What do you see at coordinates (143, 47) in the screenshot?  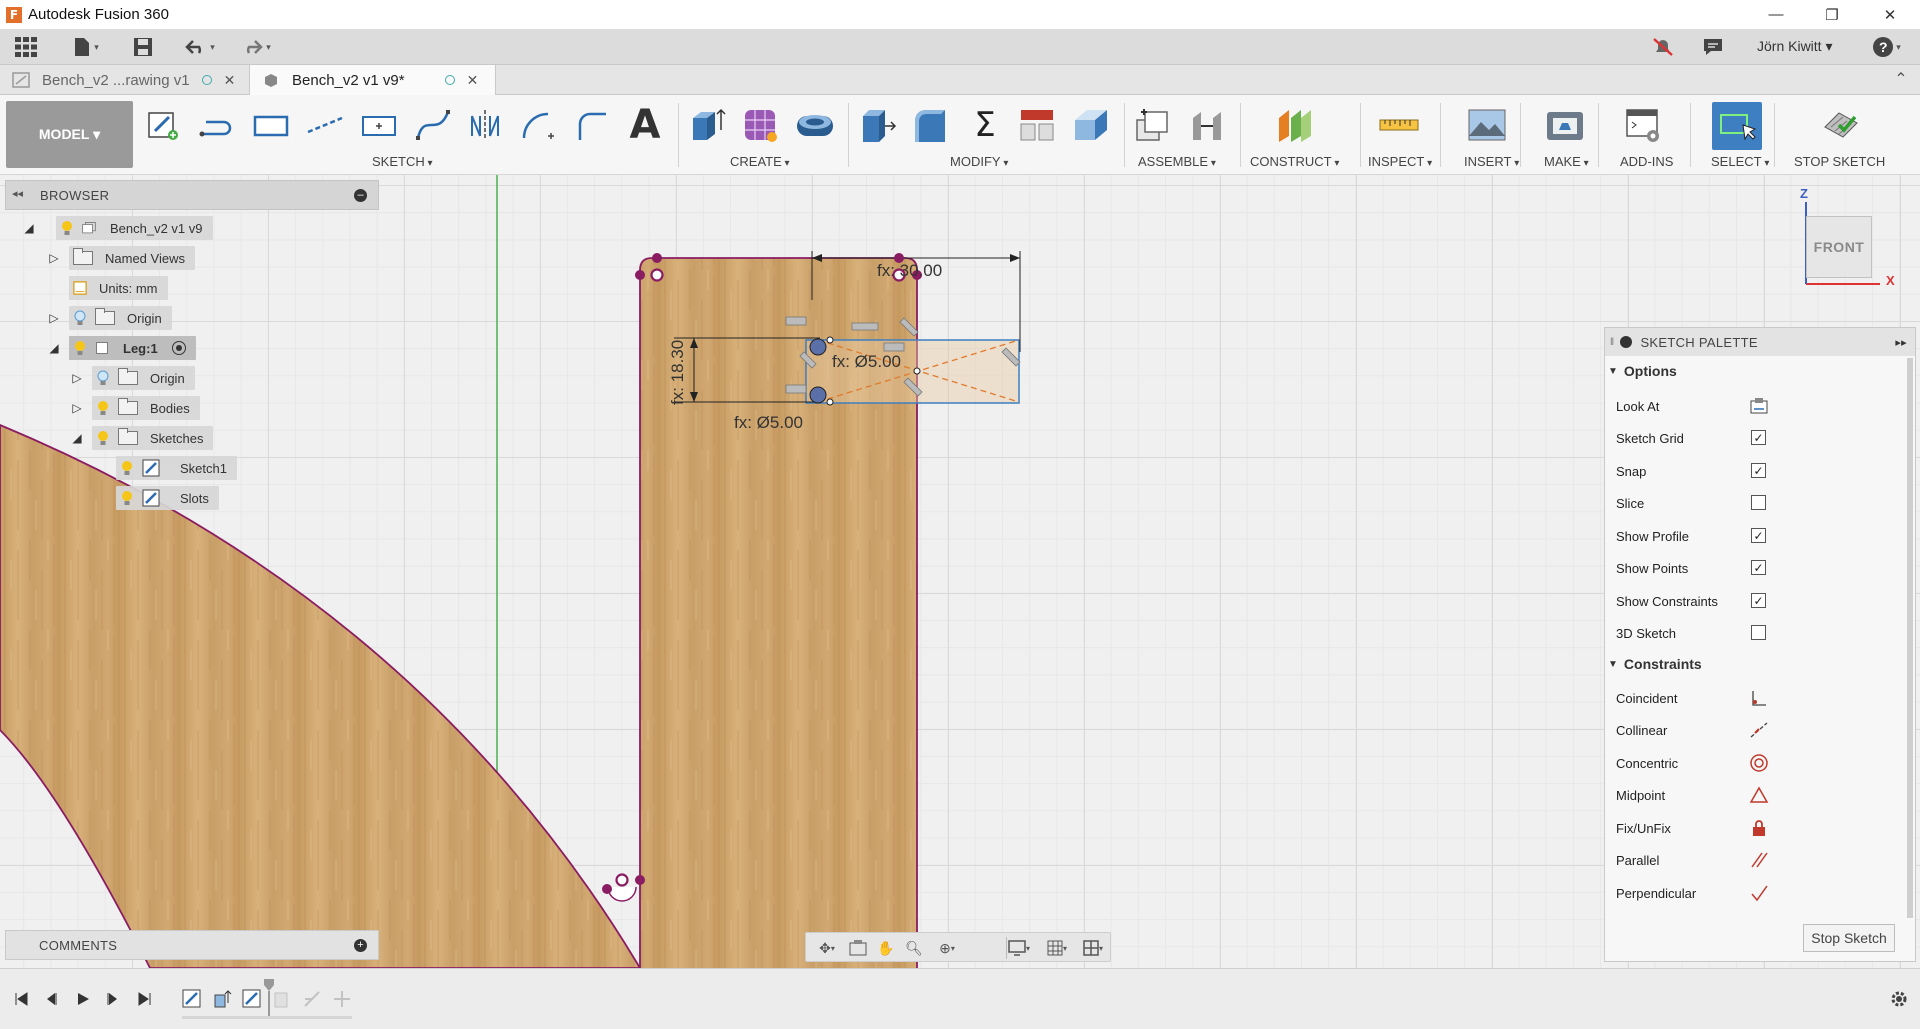 I see `save-icon` at bounding box center [143, 47].